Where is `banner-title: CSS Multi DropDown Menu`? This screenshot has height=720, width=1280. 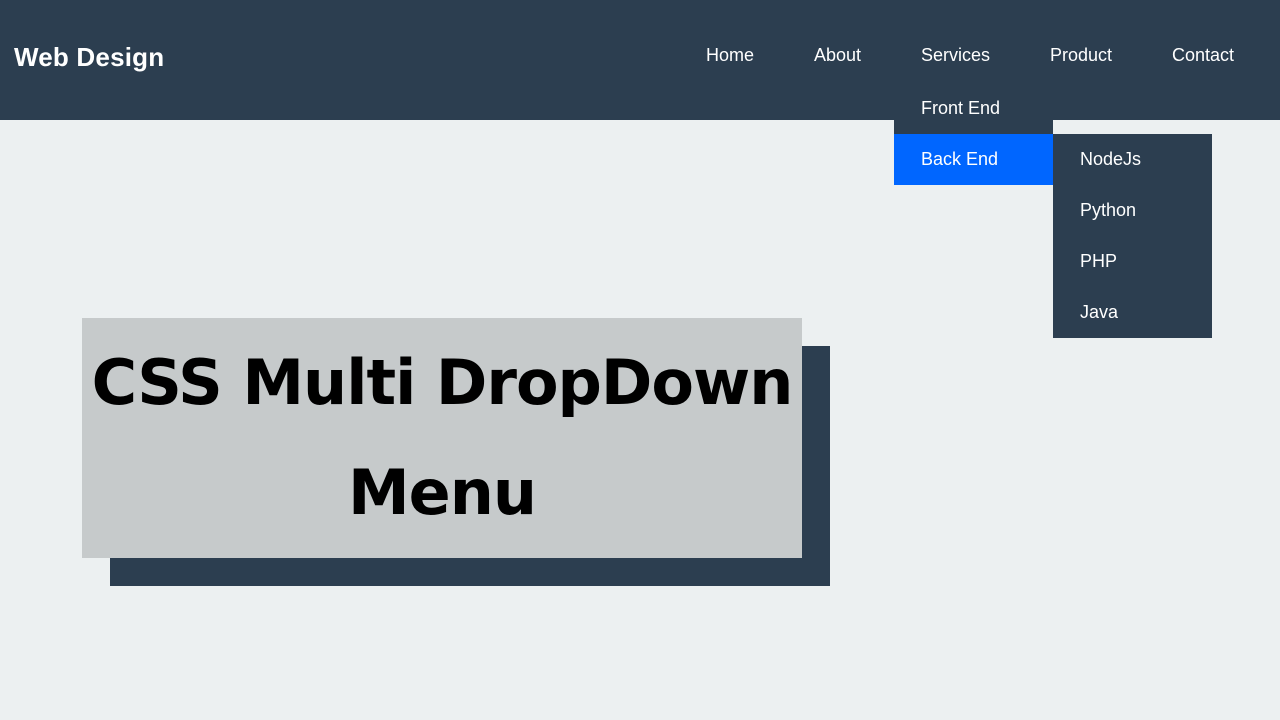 banner-title: CSS Multi DropDown Menu is located at coordinates (442, 437).